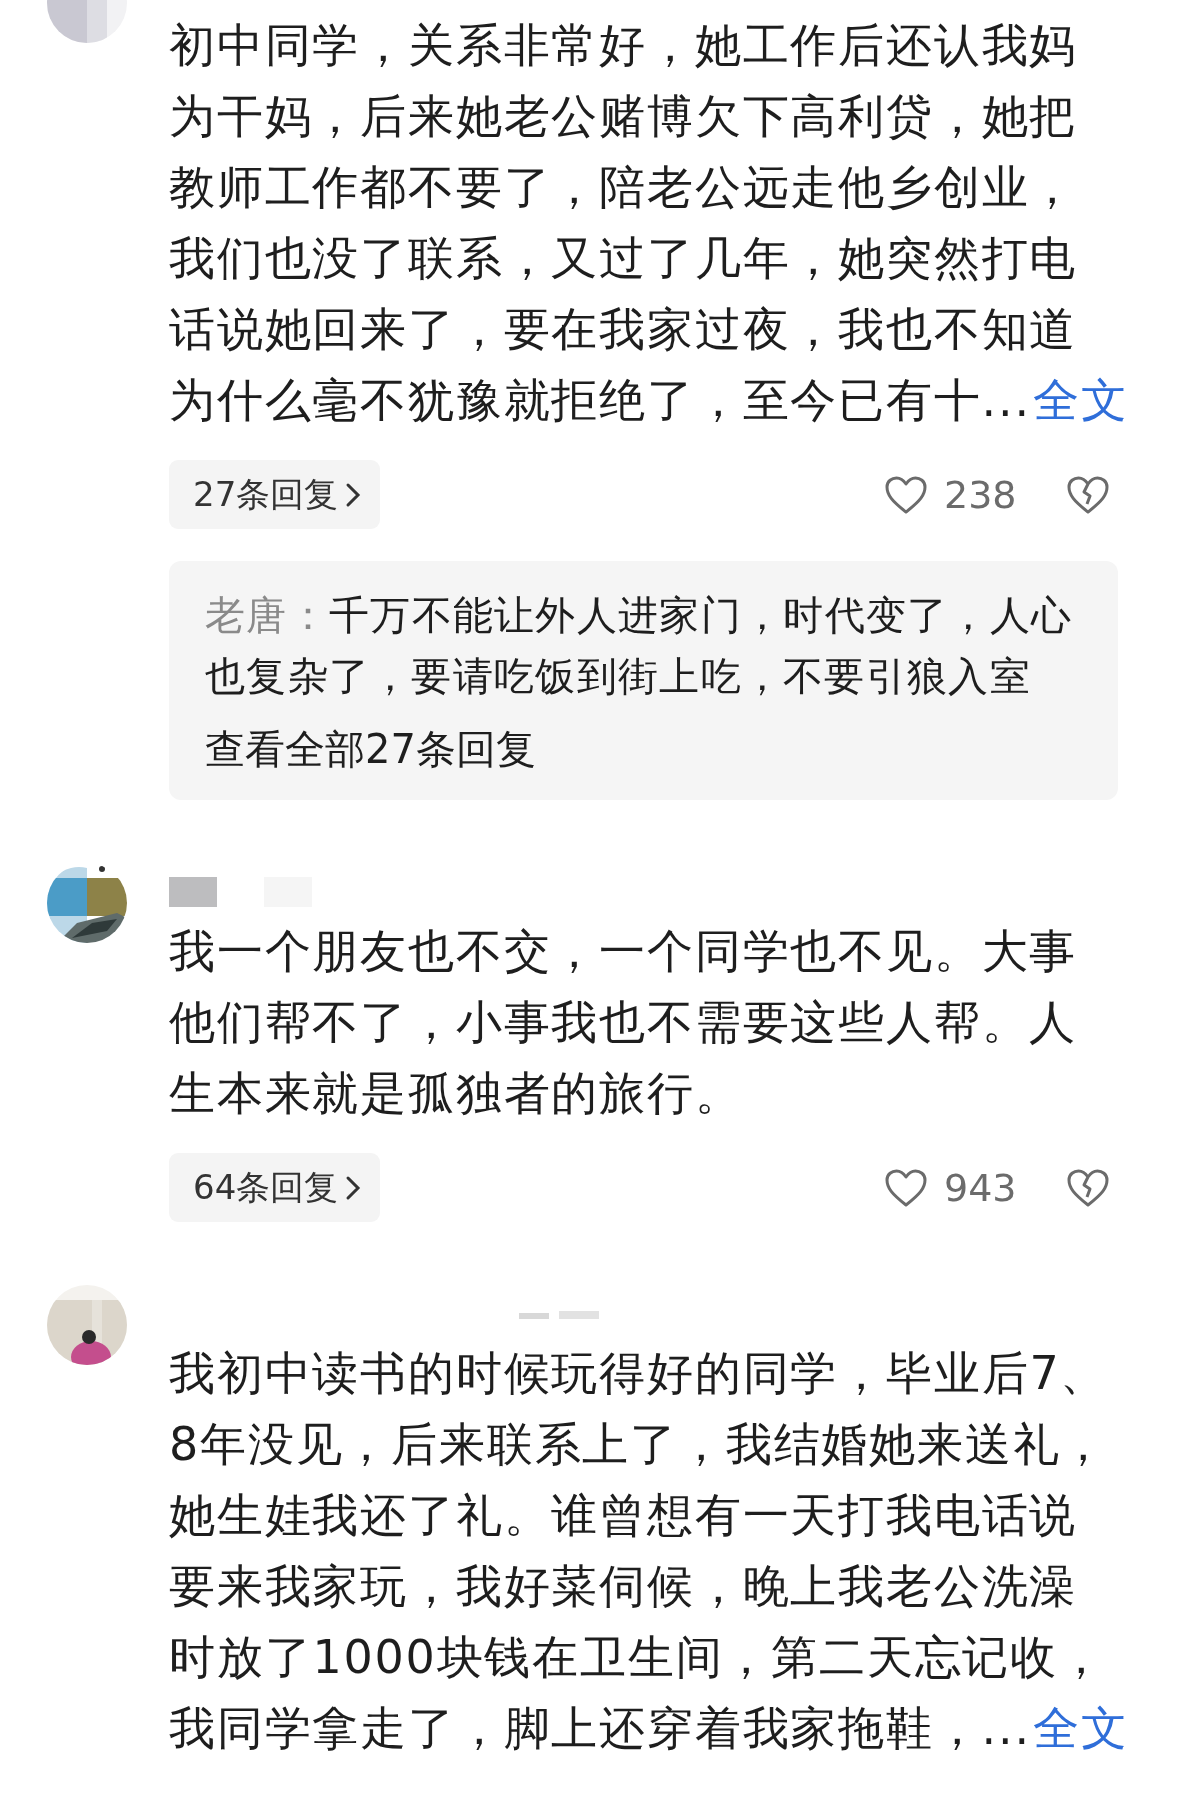 This screenshot has width=1179, height=1795. I want to click on like-count: 238, so click(981, 494).